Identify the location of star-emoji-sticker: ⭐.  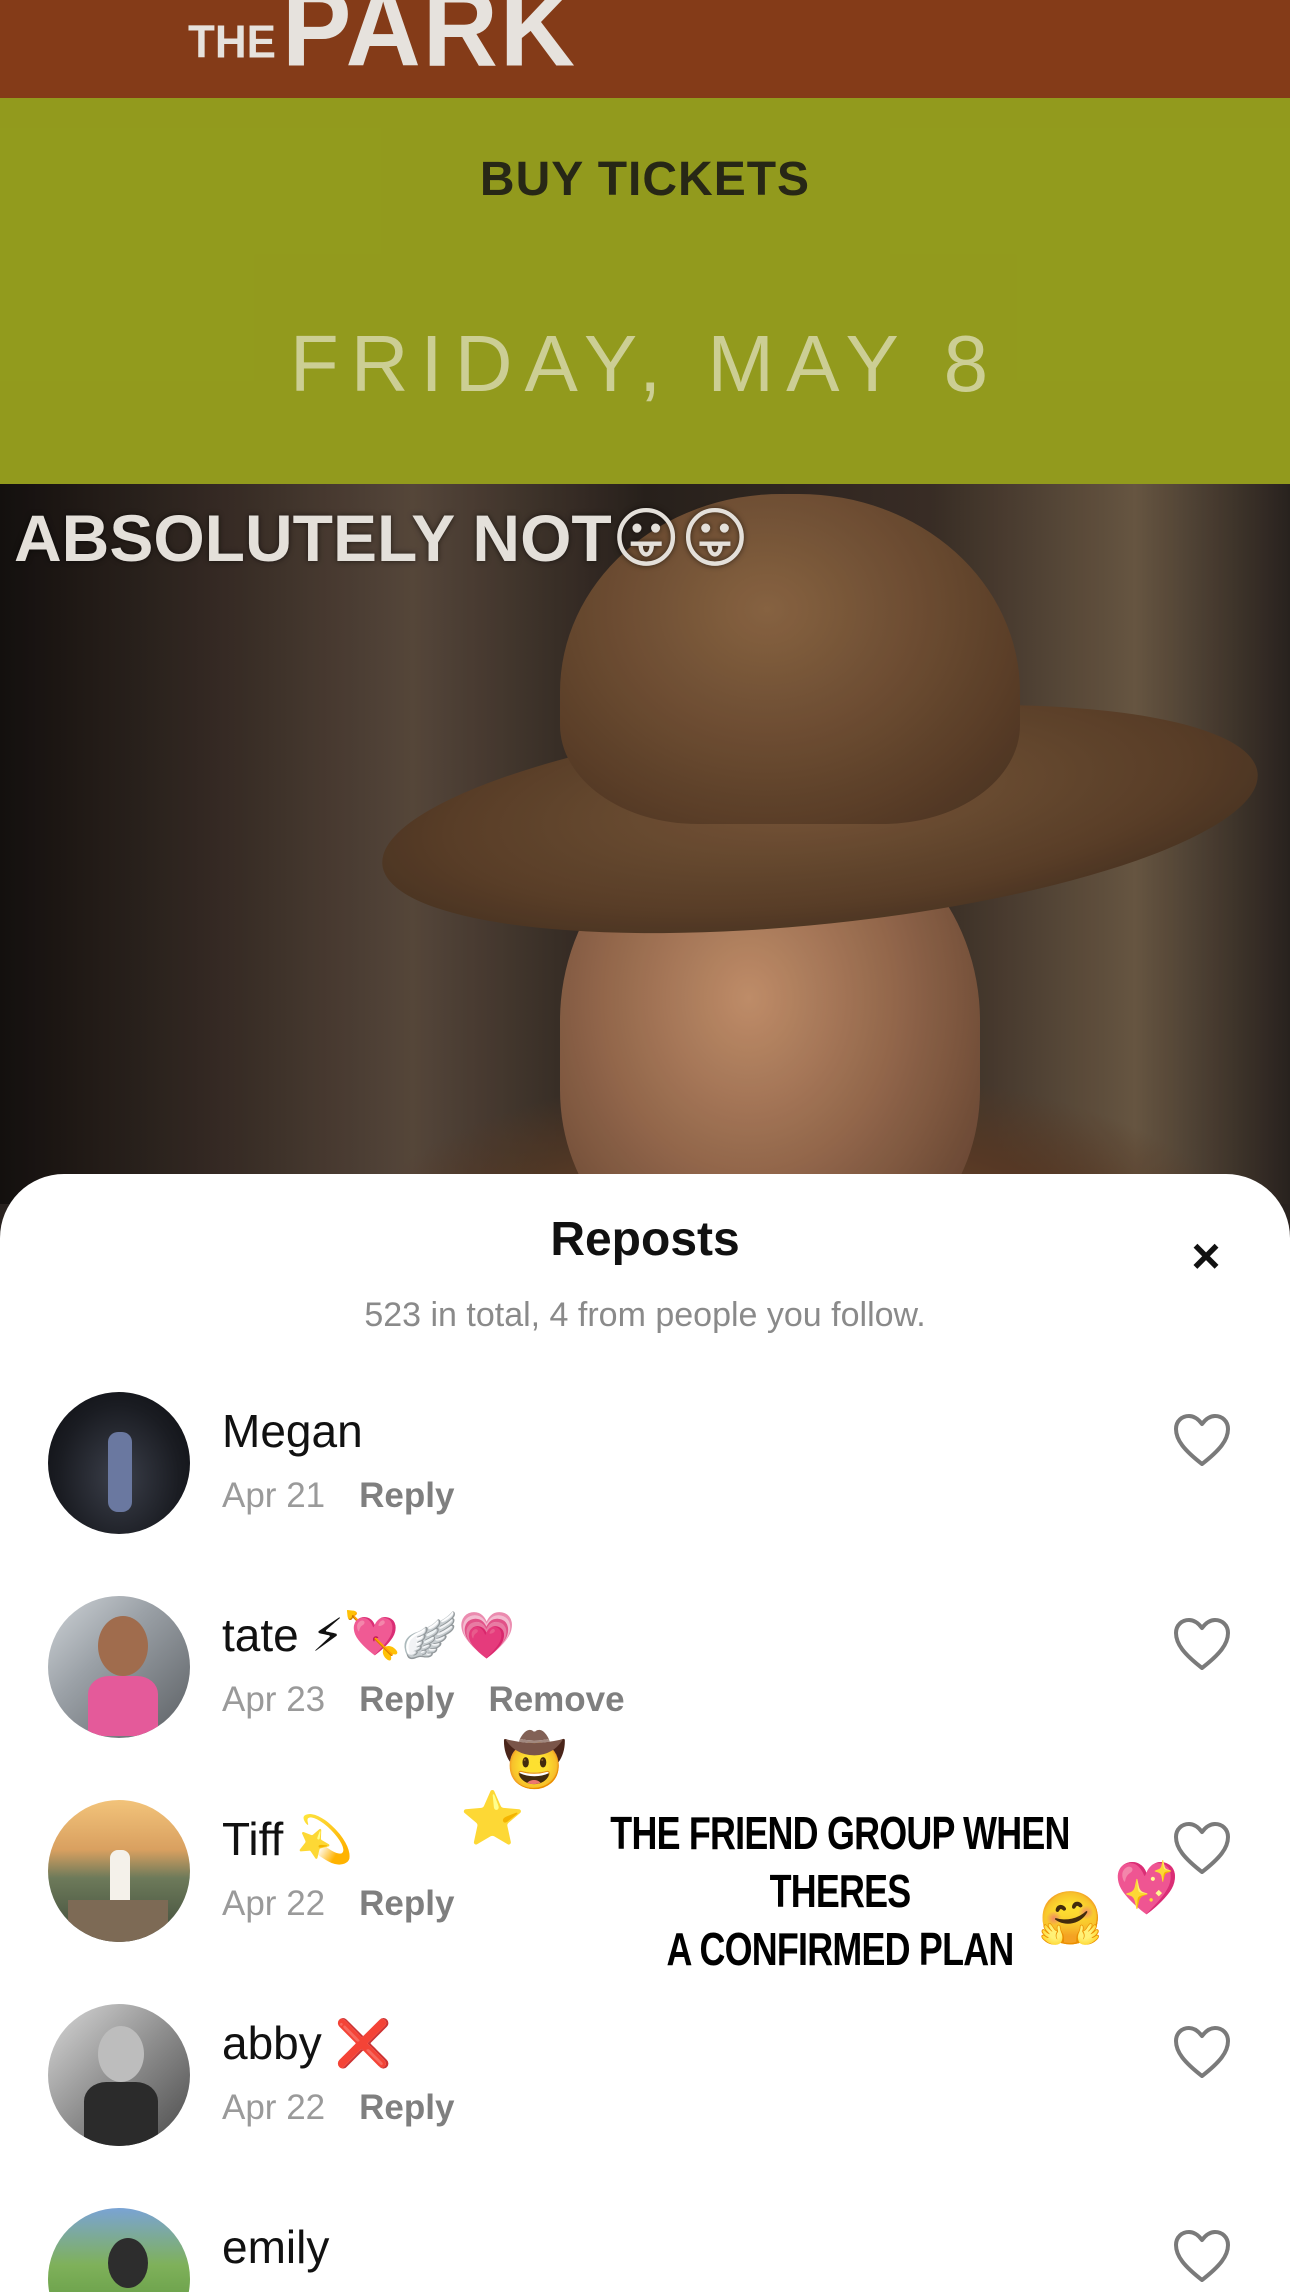
(492, 1819).